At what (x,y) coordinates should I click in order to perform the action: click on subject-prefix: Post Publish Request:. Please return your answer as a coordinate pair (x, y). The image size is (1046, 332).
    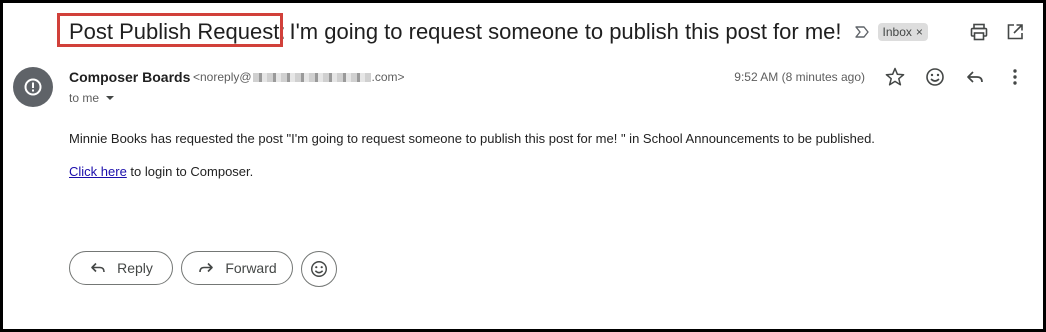
    Looking at the image, I should click on (171, 30).